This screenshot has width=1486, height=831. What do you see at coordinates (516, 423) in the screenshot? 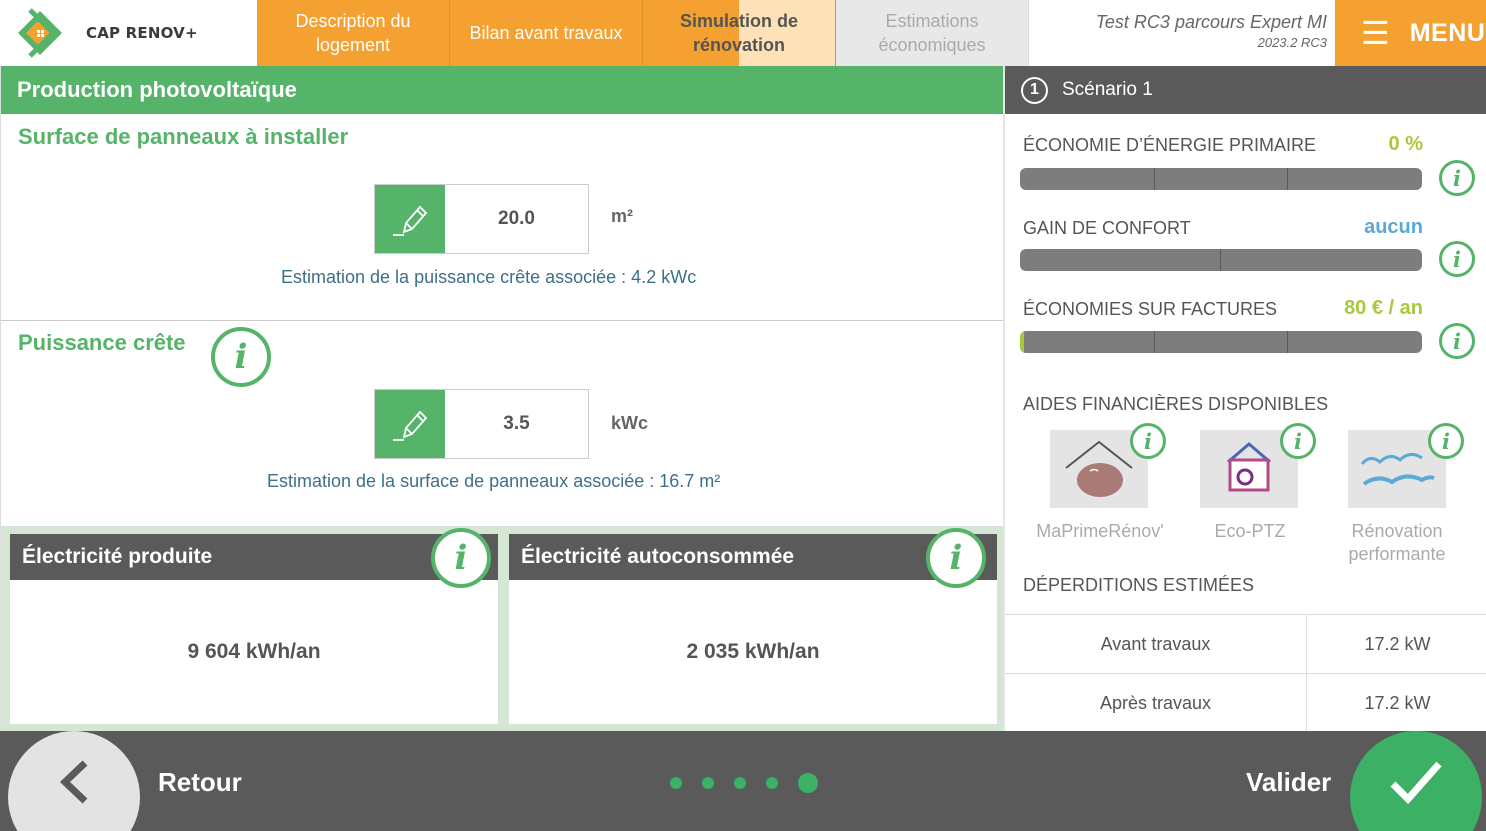
I see `puissance-value: 3.5` at bounding box center [516, 423].